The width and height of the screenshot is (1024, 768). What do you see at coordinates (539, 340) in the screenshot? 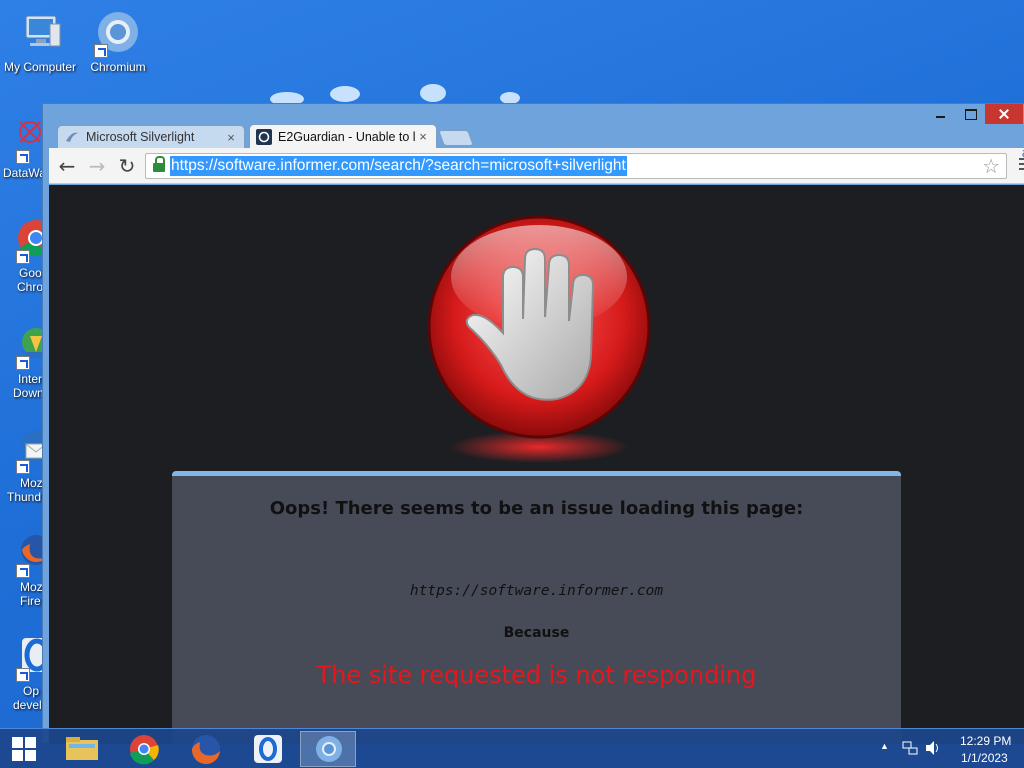
I see `stop-hand-icon` at bounding box center [539, 340].